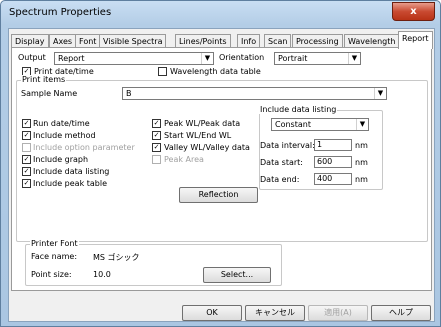 This screenshot has width=441, height=327. What do you see at coordinates (162, 71) in the screenshot?
I see `wavelength-table-checkbox` at bounding box center [162, 71].